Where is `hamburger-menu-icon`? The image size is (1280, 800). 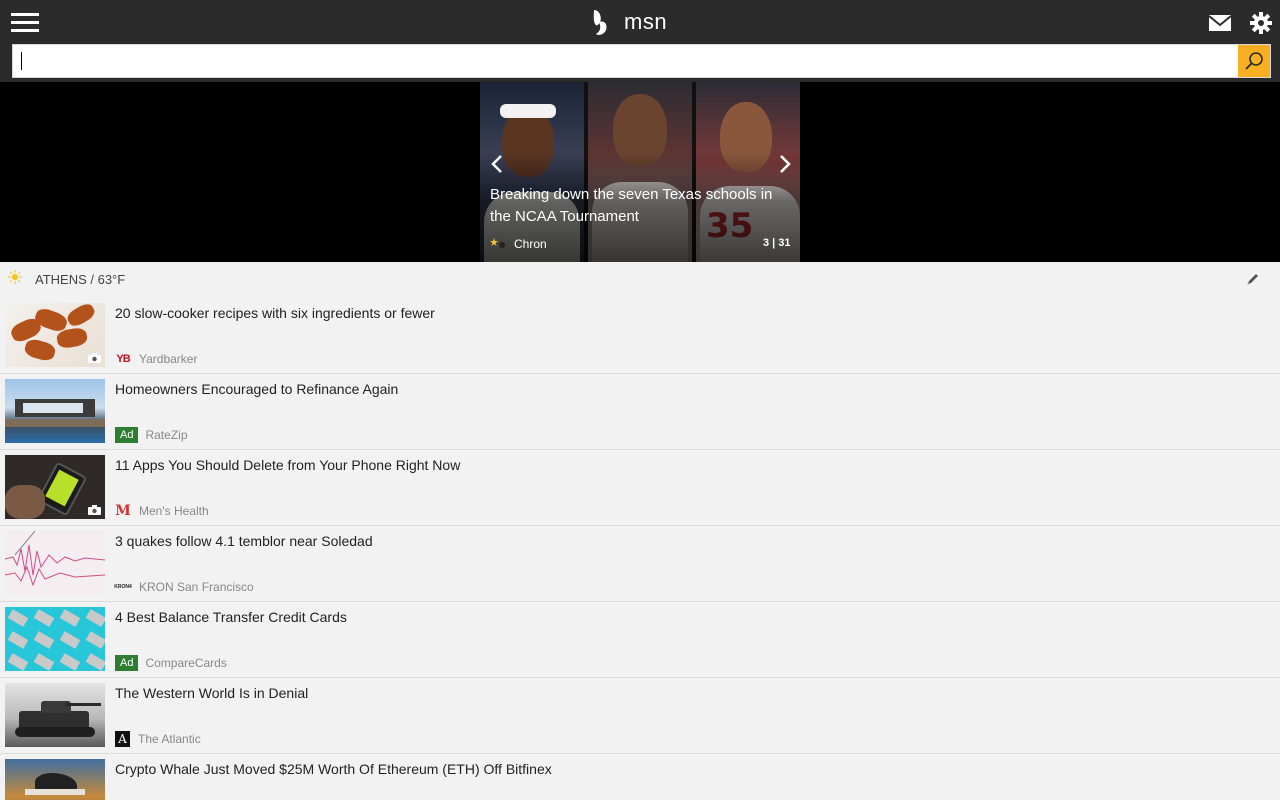 hamburger-menu-icon is located at coordinates (25, 23).